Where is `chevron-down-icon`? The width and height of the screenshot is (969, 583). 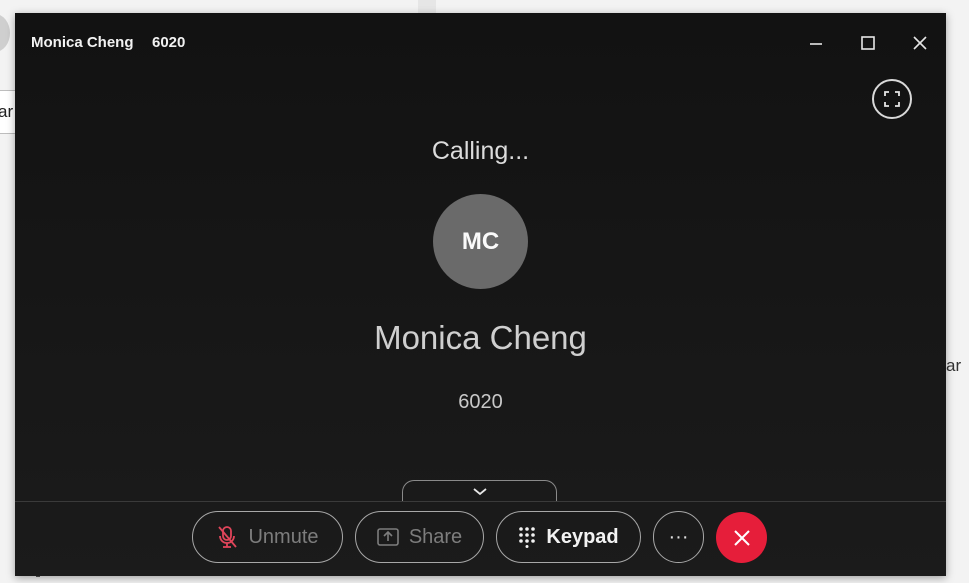 chevron-down-icon is located at coordinates (479, 491).